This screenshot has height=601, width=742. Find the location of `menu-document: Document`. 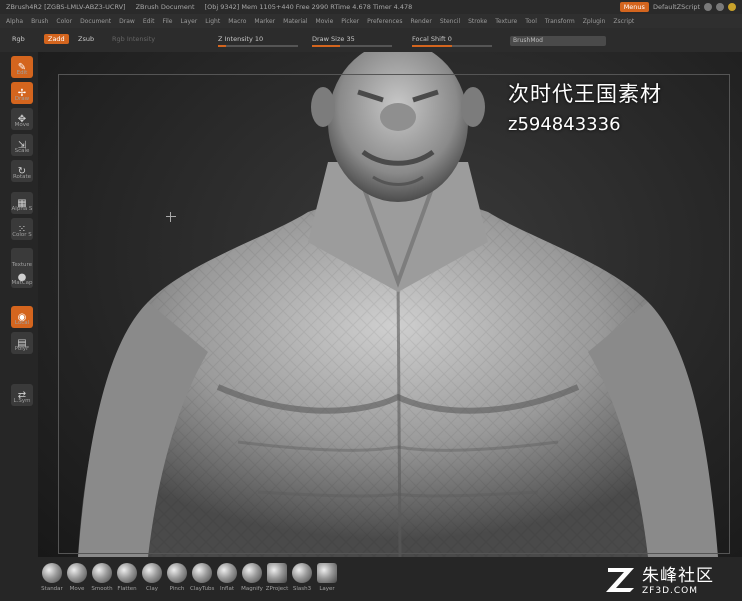

menu-document: Document is located at coordinates (95, 21).